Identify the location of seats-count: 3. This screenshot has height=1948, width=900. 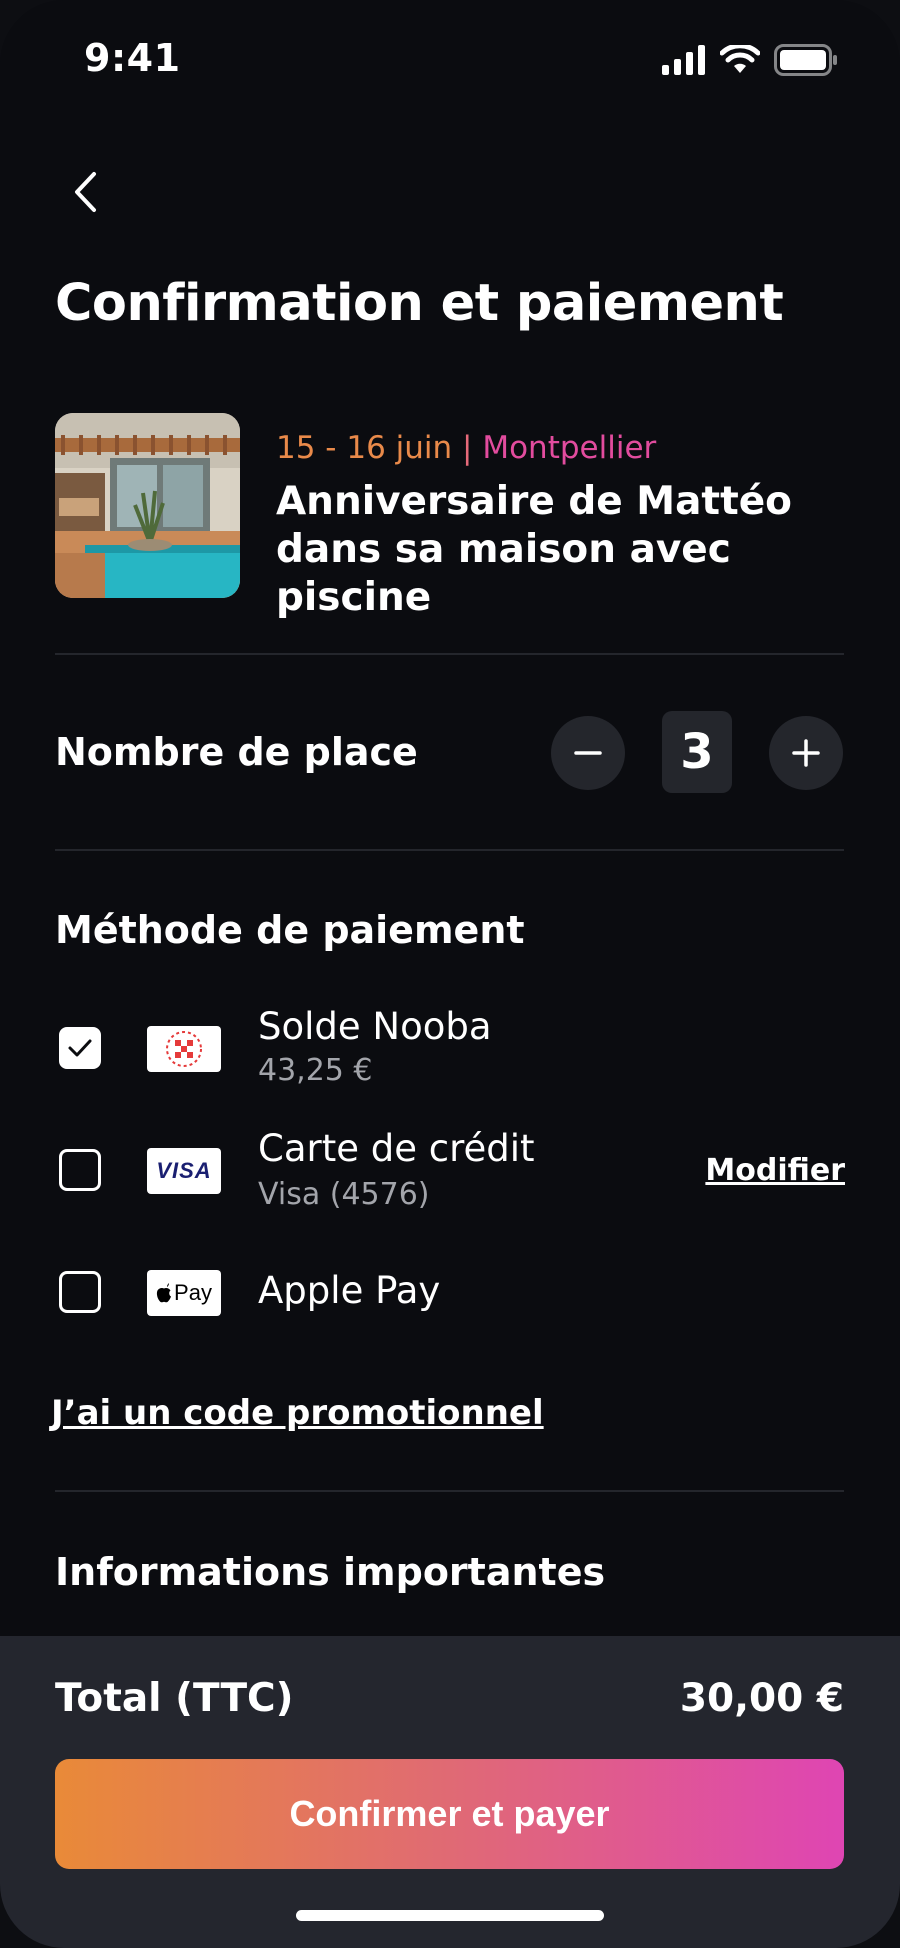
(697, 752).